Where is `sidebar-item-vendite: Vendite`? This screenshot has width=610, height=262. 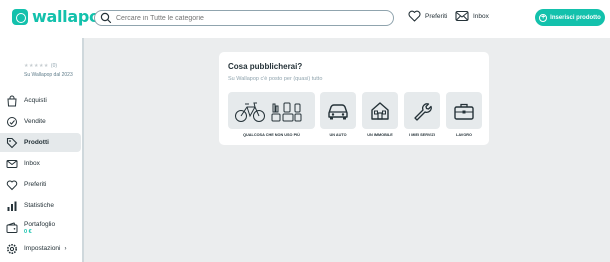 sidebar-item-vendite: Vendite is located at coordinates (40, 121).